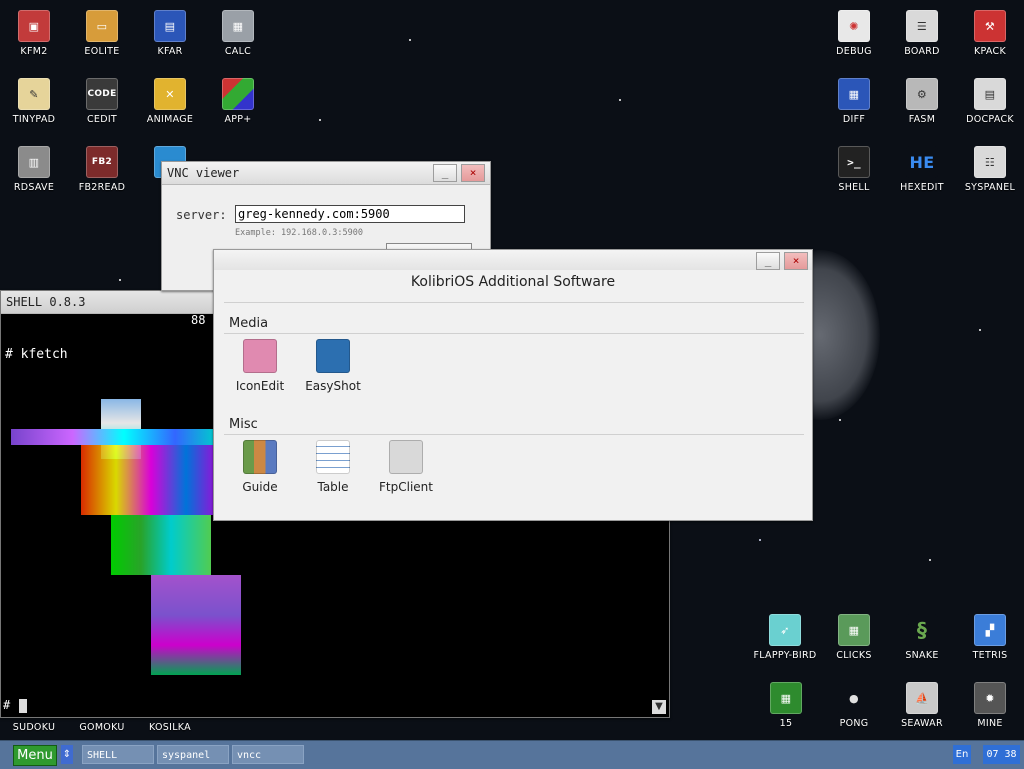 The width and height of the screenshot is (1024, 769). What do you see at coordinates (170, 720) in the screenshot?
I see `desktop-icon-kosilka: KOSILKA` at bounding box center [170, 720].